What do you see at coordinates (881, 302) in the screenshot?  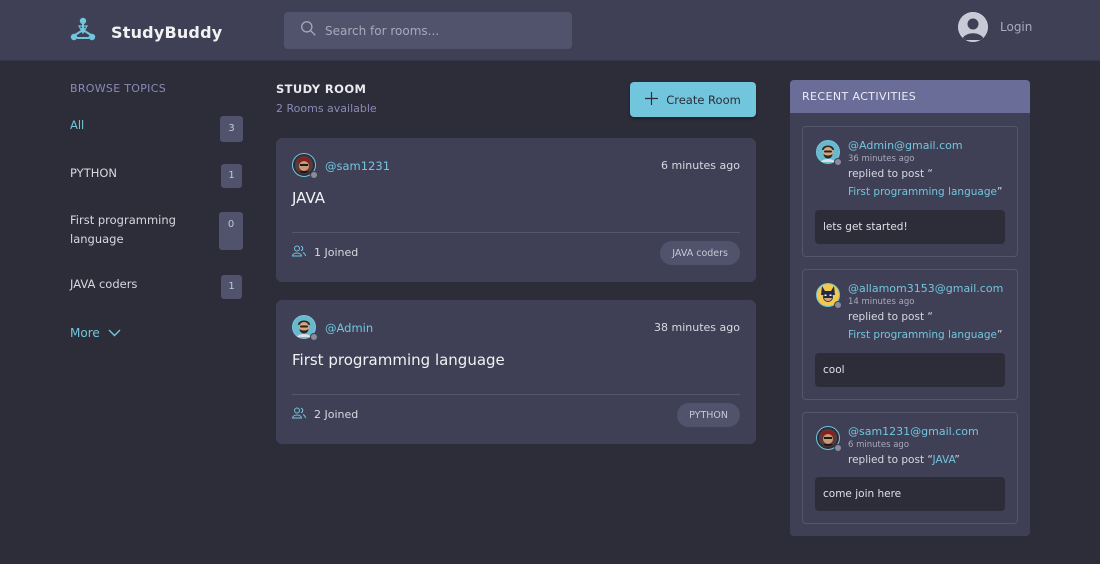 I see `activity-time: 14 minutes ago` at bounding box center [881, 302].